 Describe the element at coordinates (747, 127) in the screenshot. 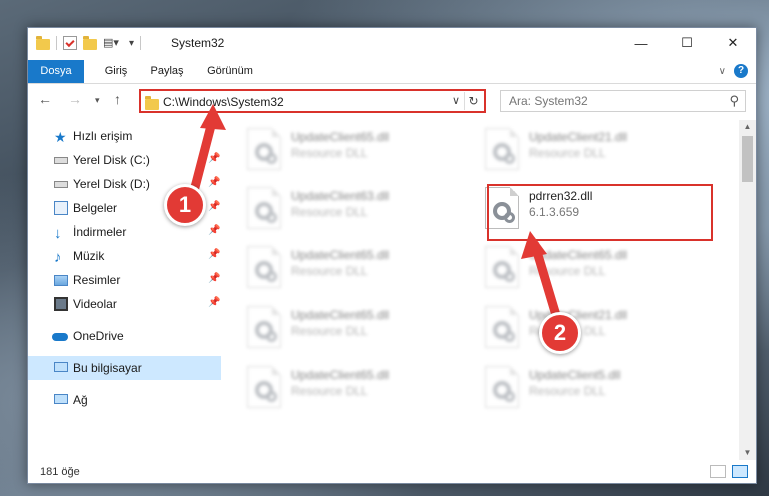

I see `scroll-up-icon: ▲` at that location.